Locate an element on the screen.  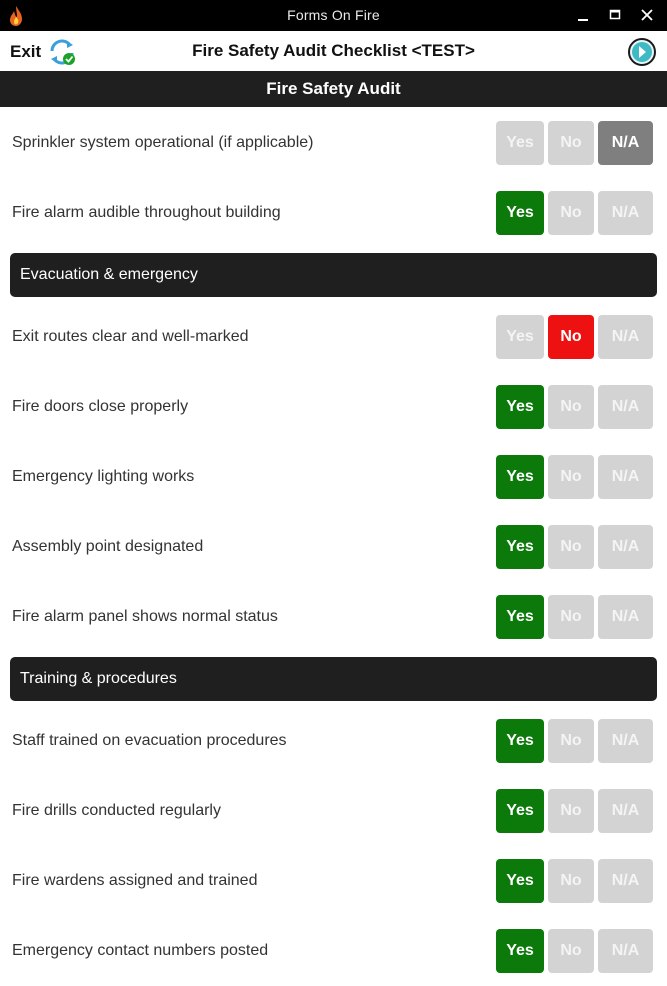
question-row: Emergency lighting works Yes No N/A is located at coordinates (333, 477).